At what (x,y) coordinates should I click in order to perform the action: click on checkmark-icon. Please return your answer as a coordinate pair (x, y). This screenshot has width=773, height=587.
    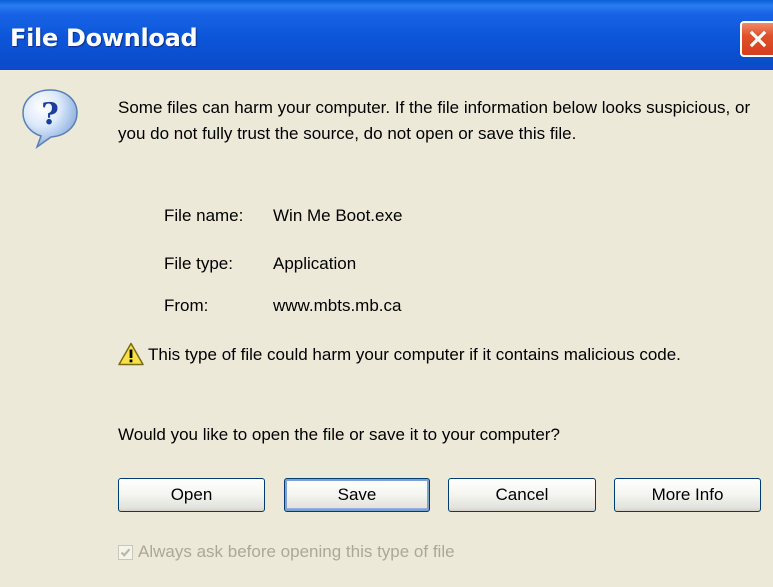
    Looking at the image, I should click on (125, 552).